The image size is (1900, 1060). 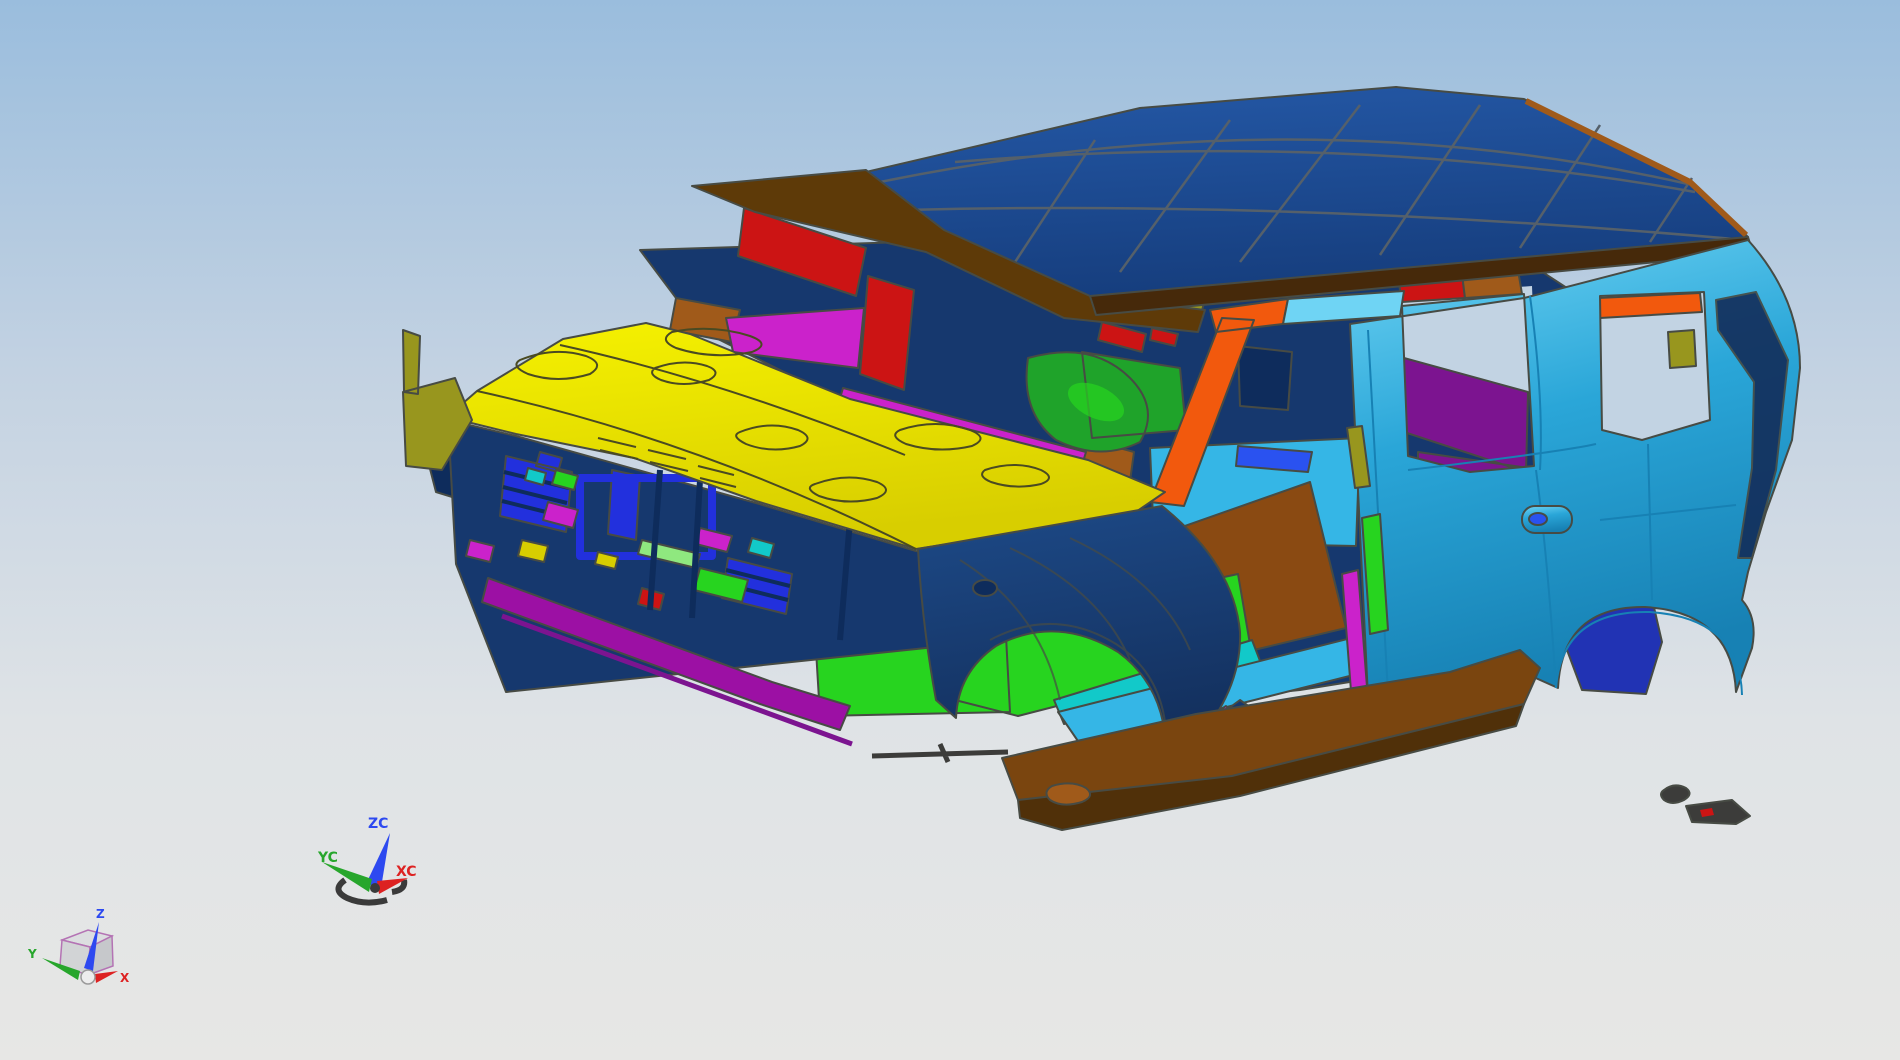 I want to click on wcs-x-label: XC, so click(x=406, y=872).